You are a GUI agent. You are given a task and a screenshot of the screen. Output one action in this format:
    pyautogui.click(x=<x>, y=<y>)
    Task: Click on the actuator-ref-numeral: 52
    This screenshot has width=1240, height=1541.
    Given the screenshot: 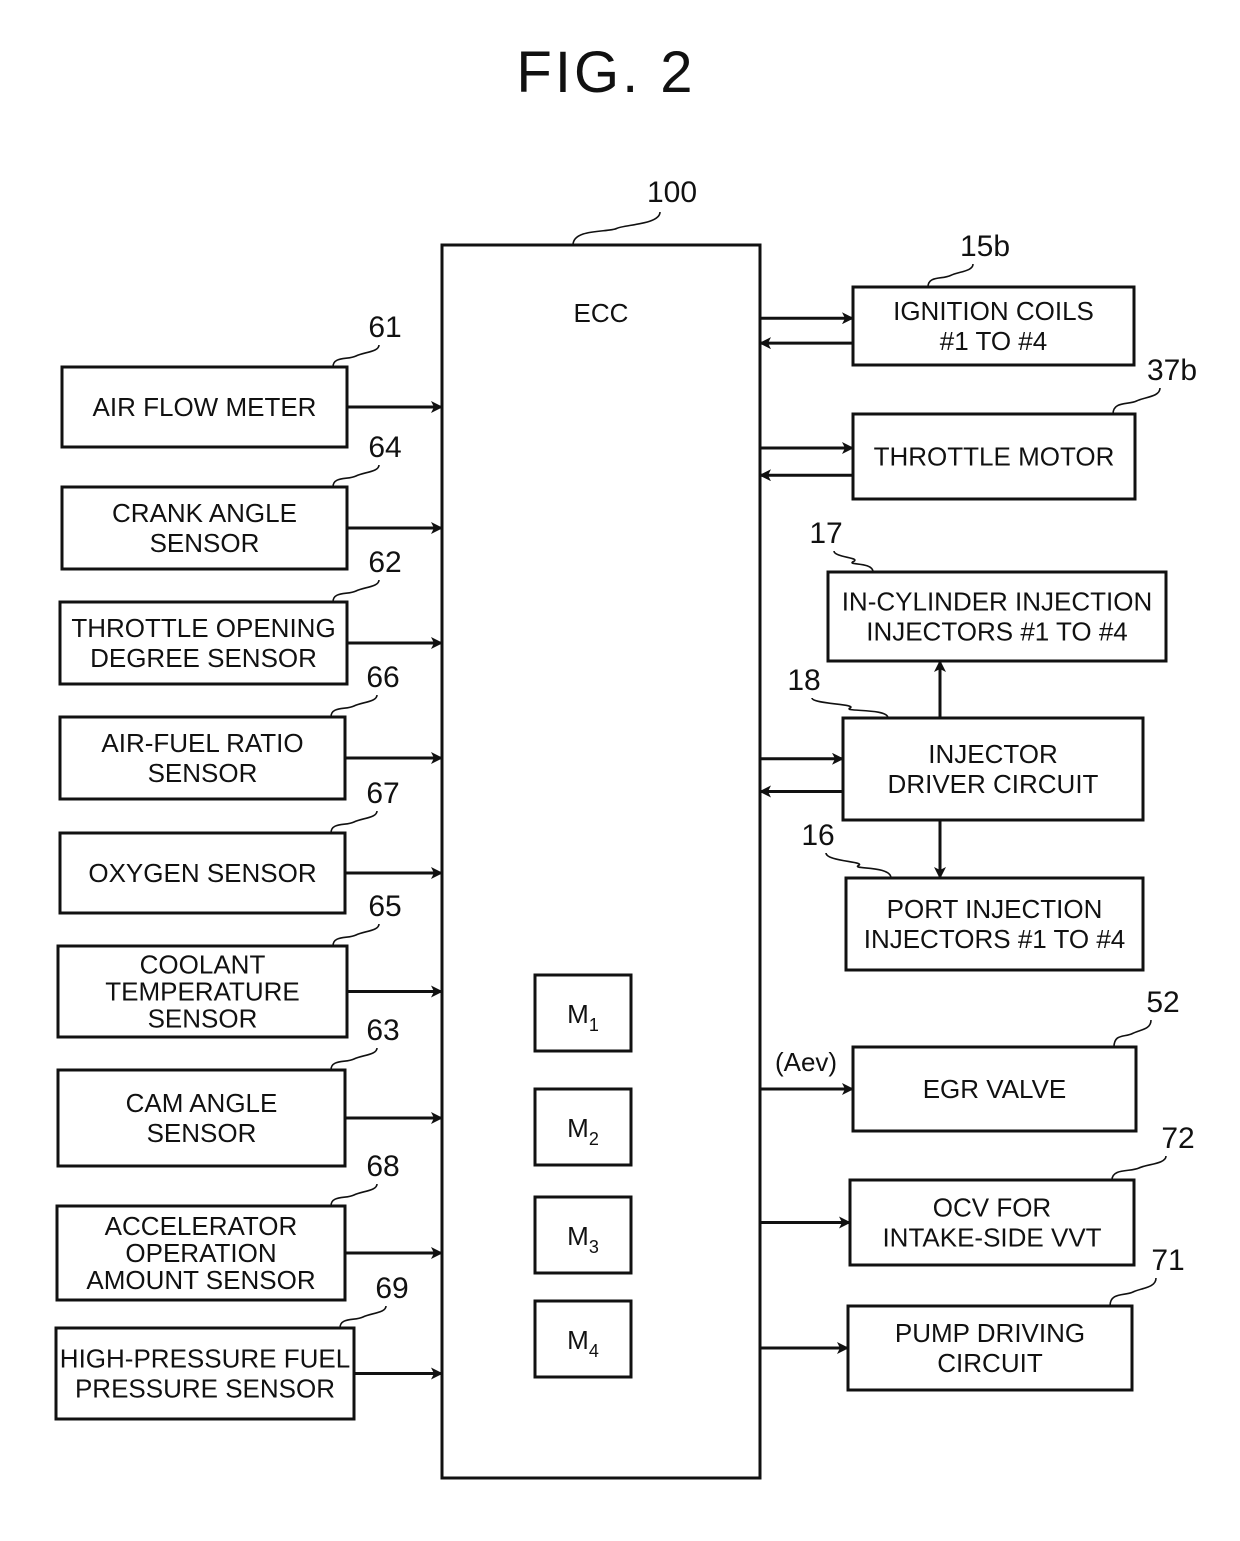 What is the action you would take?
    pyautogui.click(x=1162, y=1002)
    